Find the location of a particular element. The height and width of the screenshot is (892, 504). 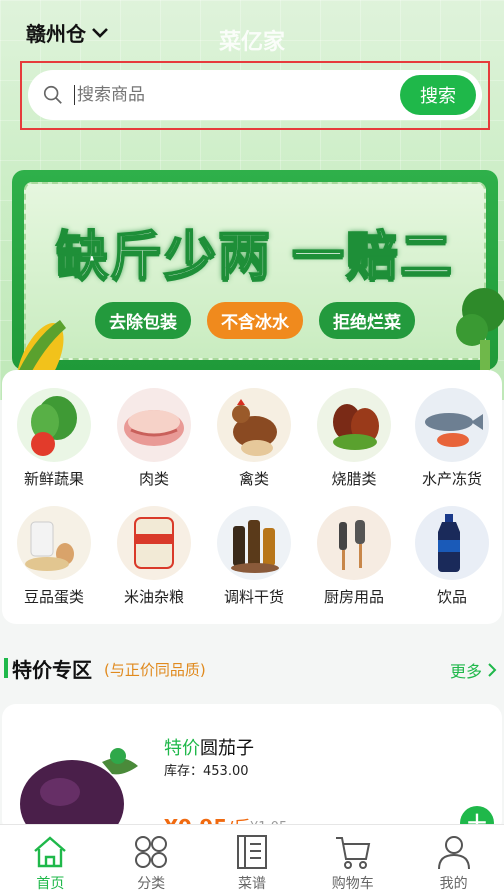

tab-label: 首页 is located at coordinates (50, 884).